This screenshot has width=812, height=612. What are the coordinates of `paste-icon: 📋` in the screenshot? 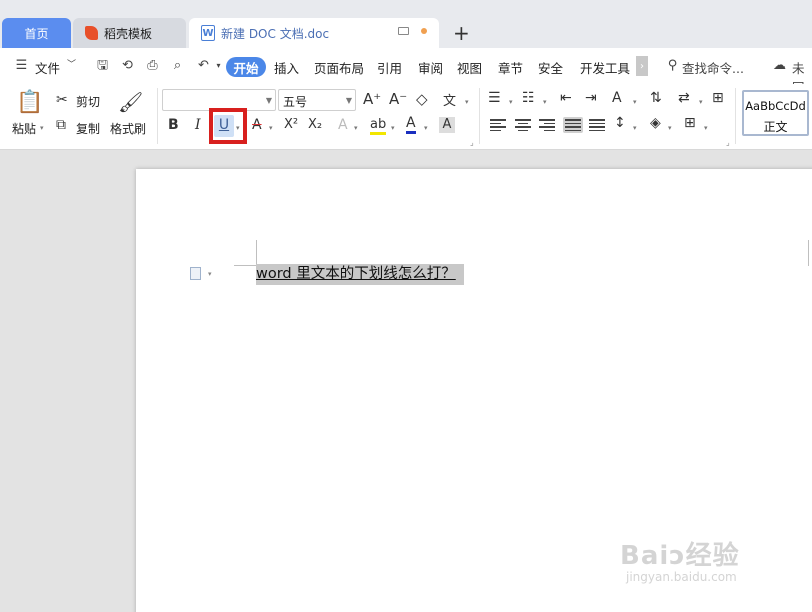 It's located at (29, 102).